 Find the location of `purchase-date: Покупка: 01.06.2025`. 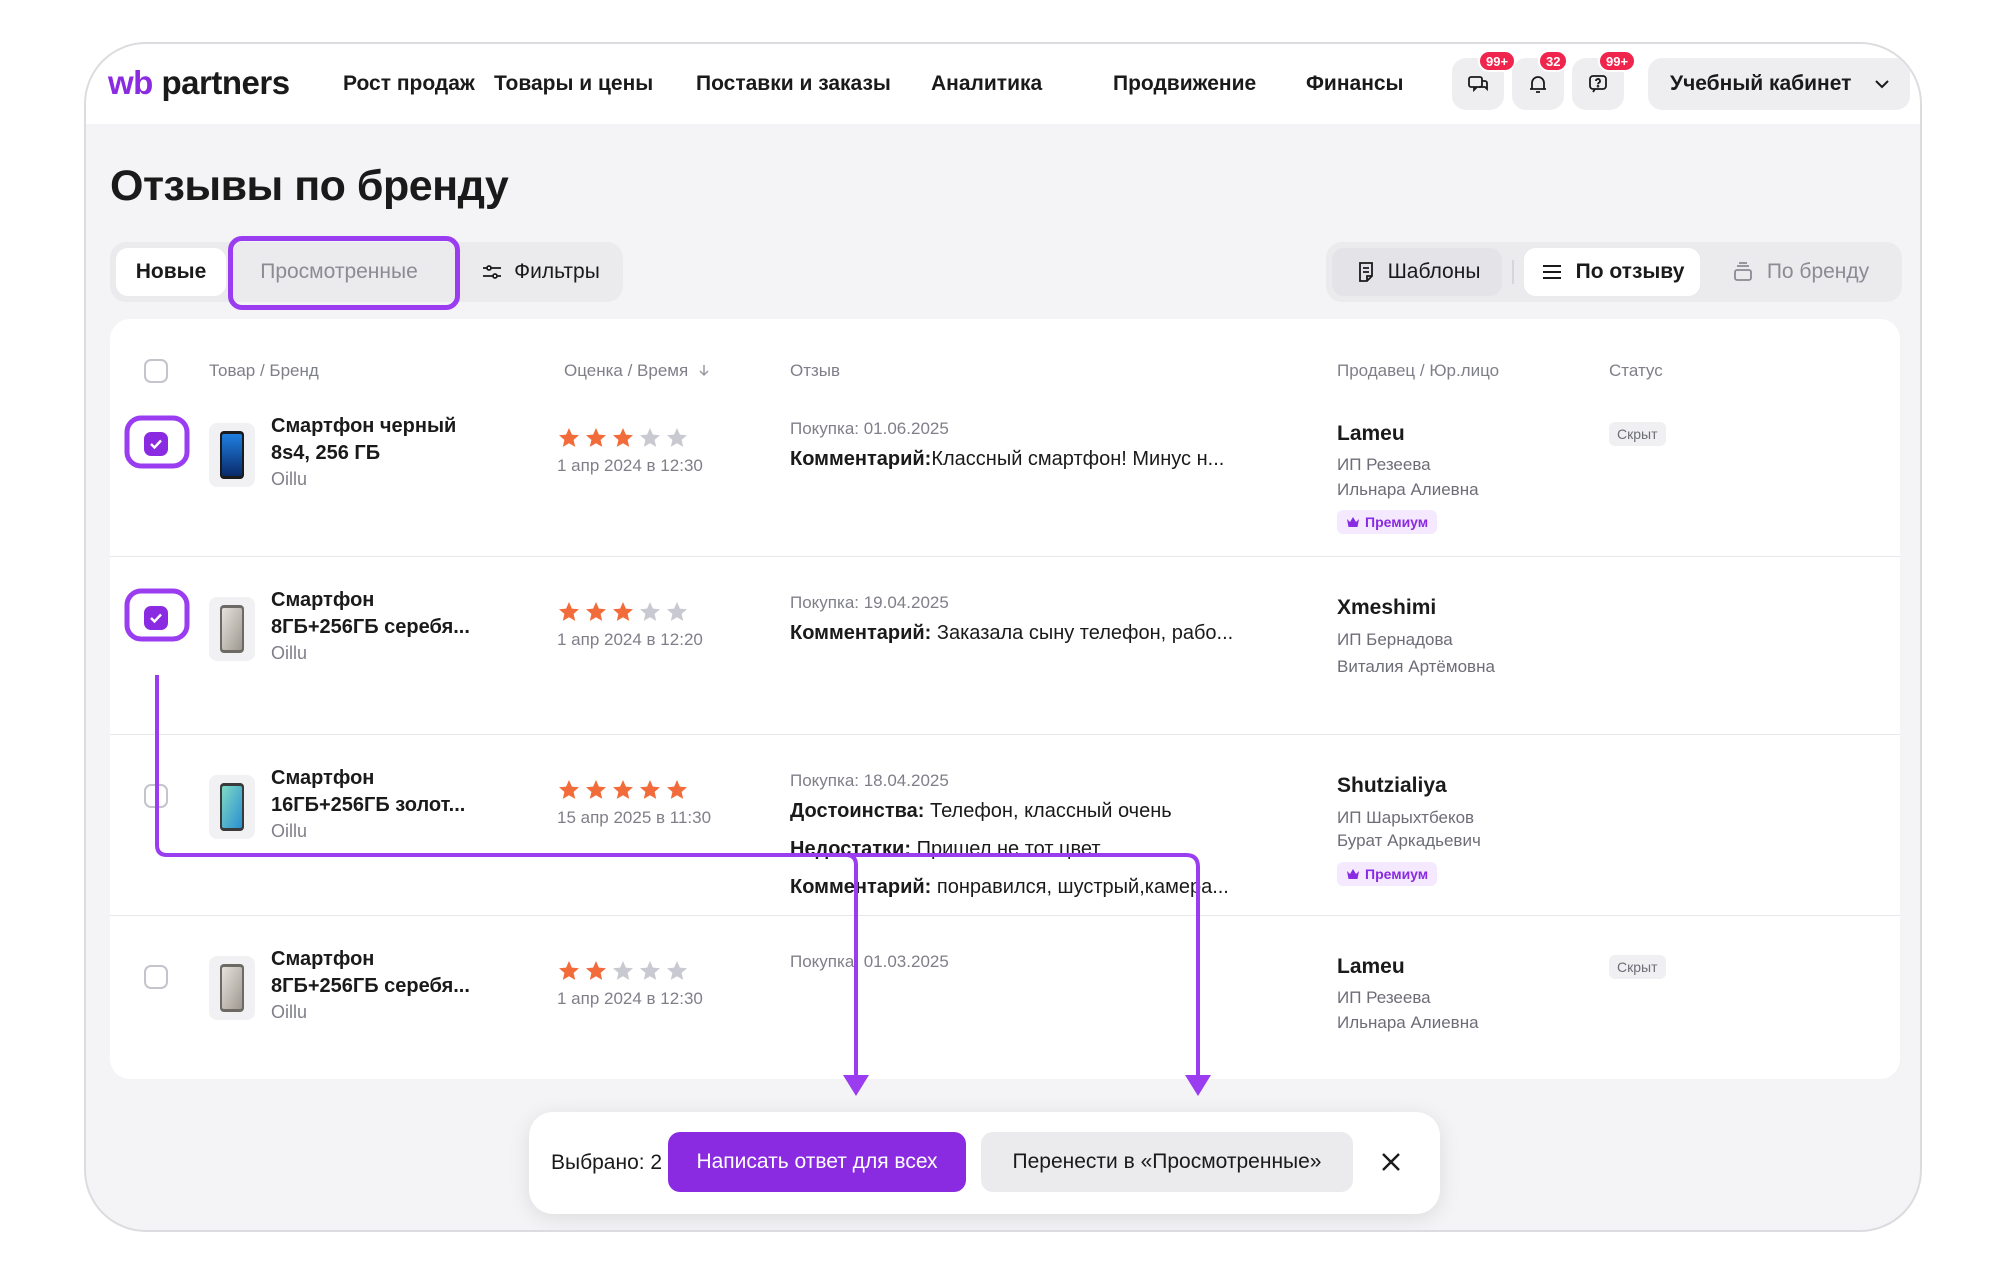

purchase-date: Покупка: 01.06.2025 is located at coordinates (869, 428).